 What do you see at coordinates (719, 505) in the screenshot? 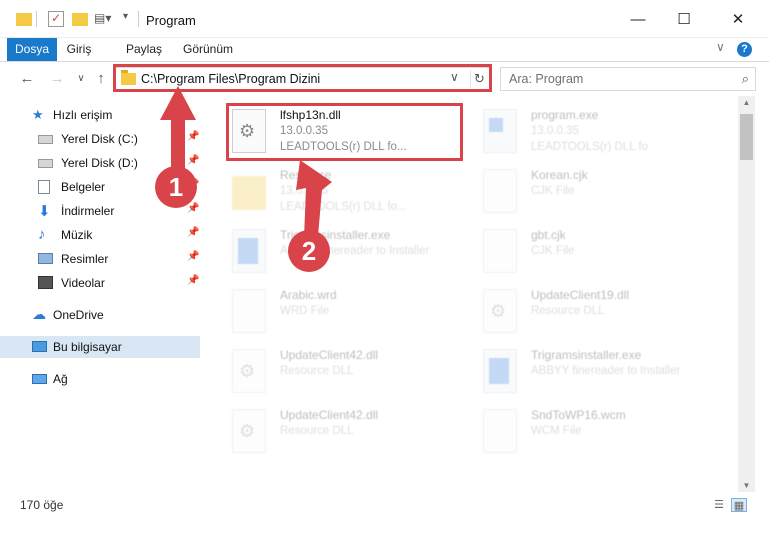
I see `details-view-icon: ☰` at bounding box center [719, 505].